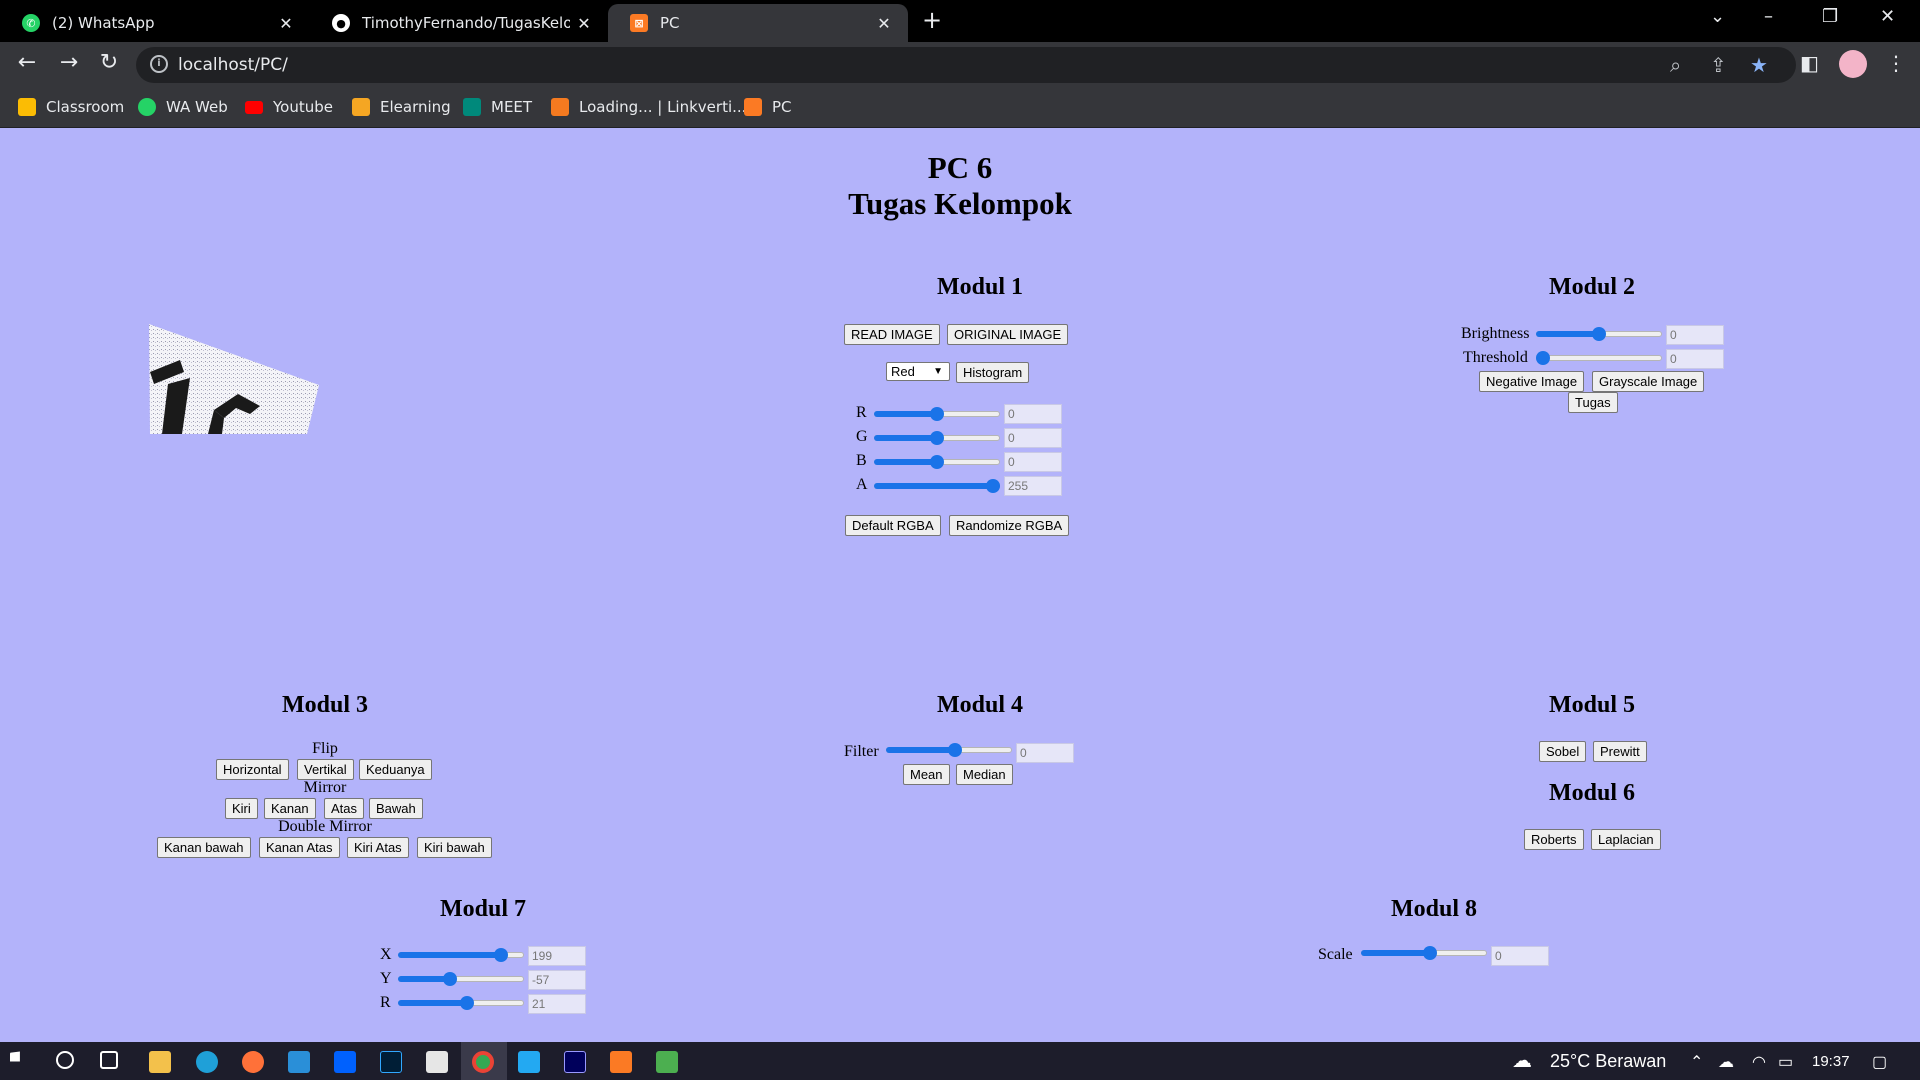  I want to click on default-rgba-button: Default RGBA, so click(893, 525).